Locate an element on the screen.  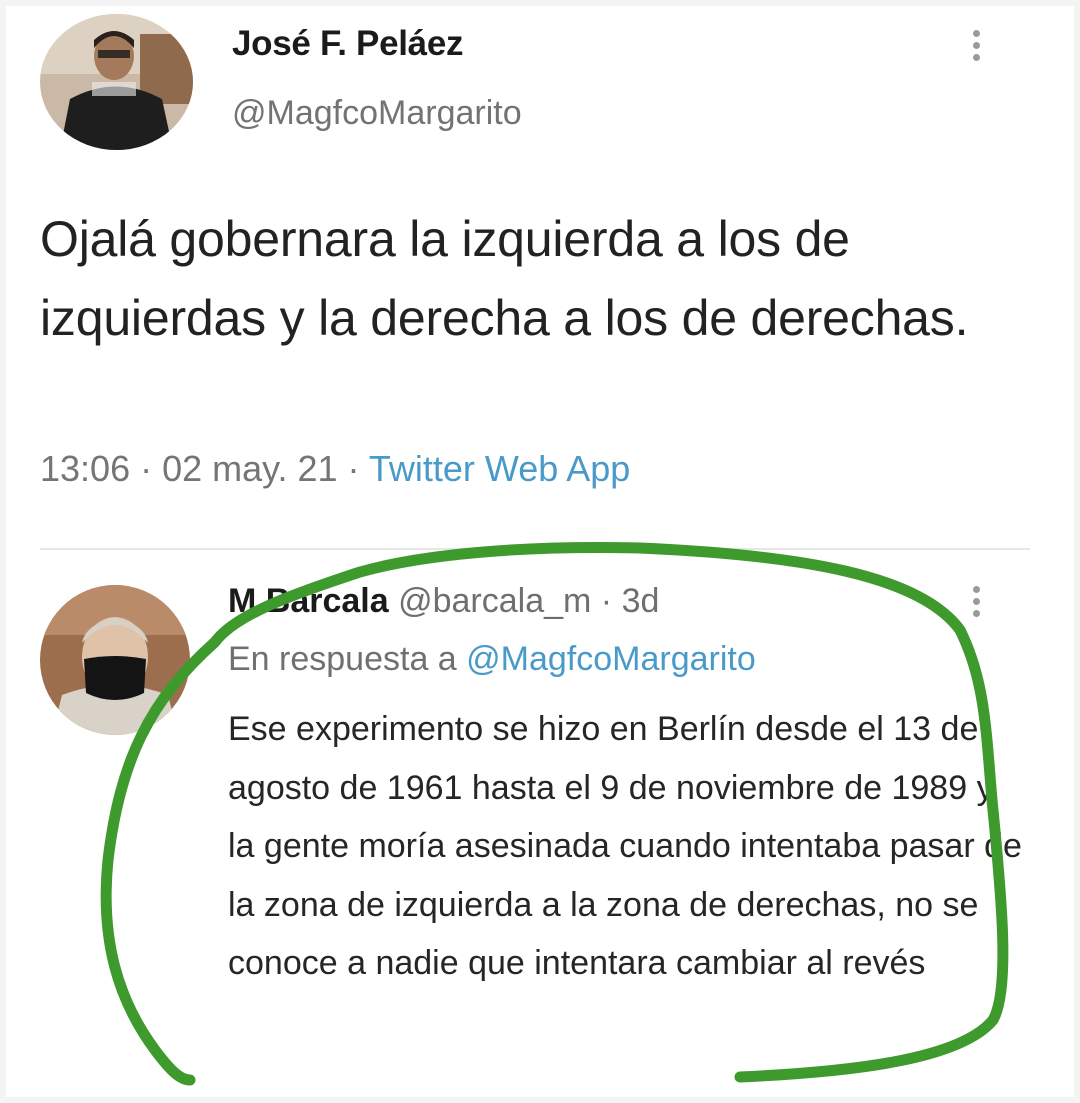
divider is located at coordinates (535, 549).